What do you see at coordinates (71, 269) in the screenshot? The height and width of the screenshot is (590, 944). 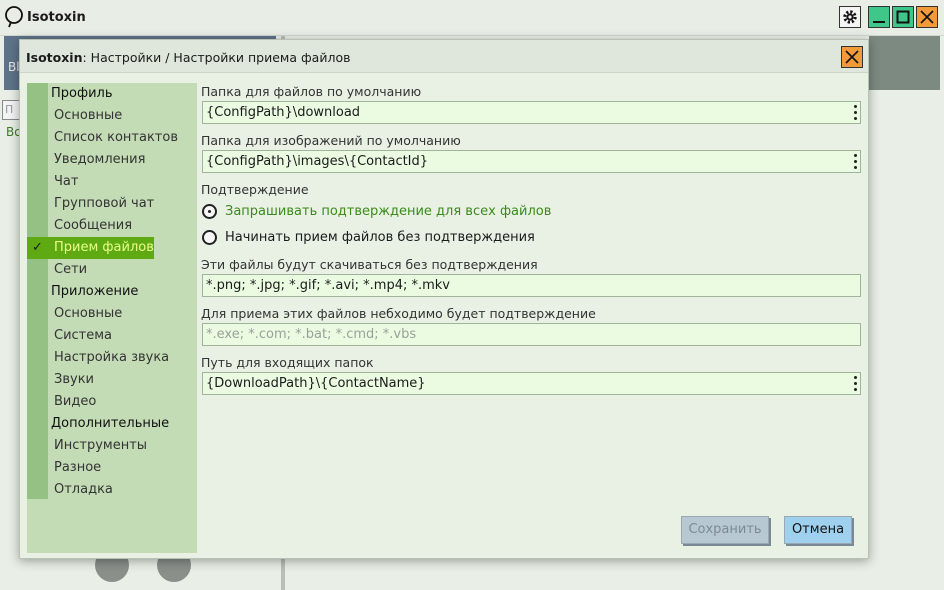 I see `nav-label: Сети` at bounding box center [71, 269].